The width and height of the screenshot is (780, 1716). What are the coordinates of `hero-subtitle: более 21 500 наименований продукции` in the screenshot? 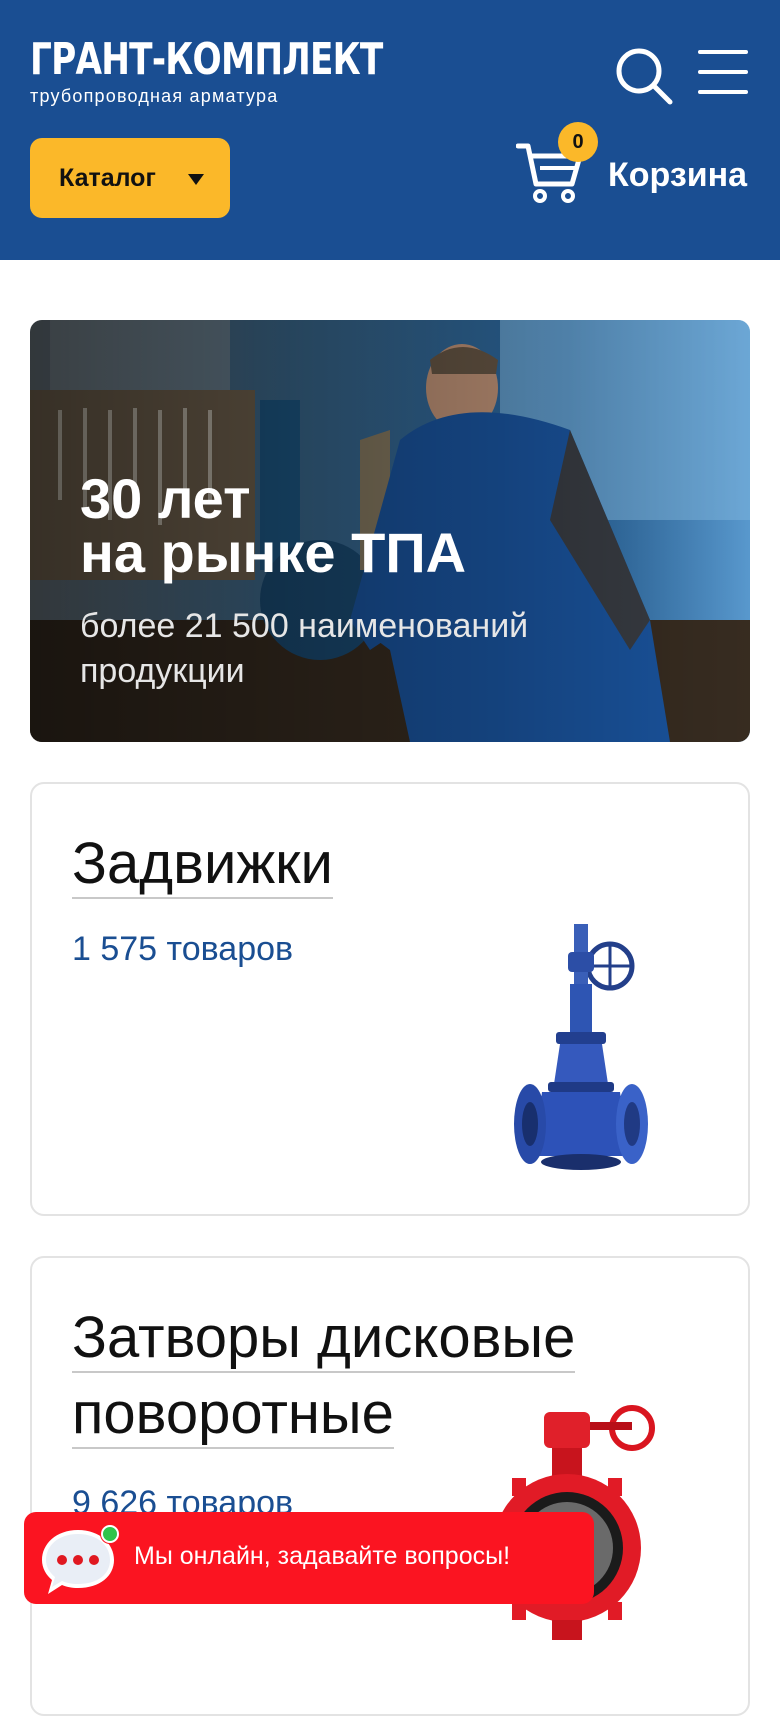 It's located at (304, 648).